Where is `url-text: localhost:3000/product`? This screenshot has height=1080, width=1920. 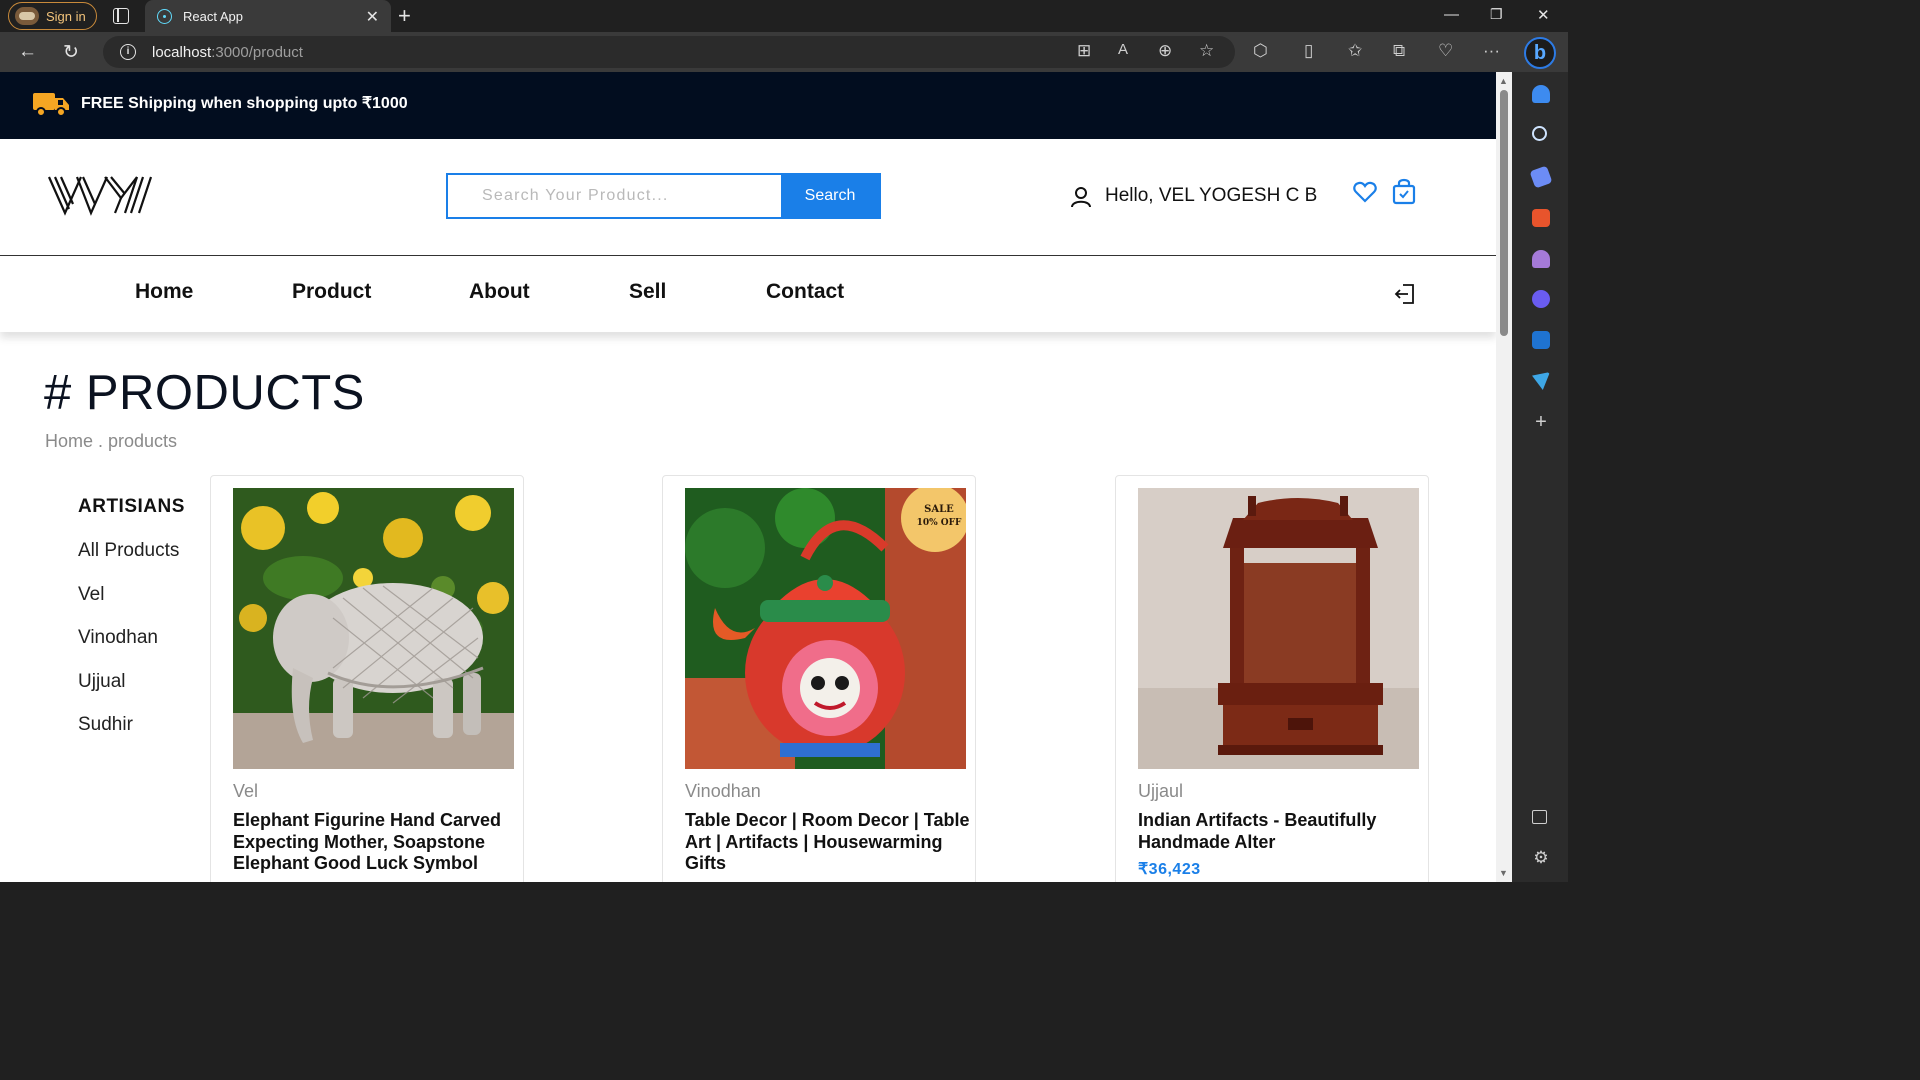
url-text: localhost:3000/product is located at coordinates (227, 52).